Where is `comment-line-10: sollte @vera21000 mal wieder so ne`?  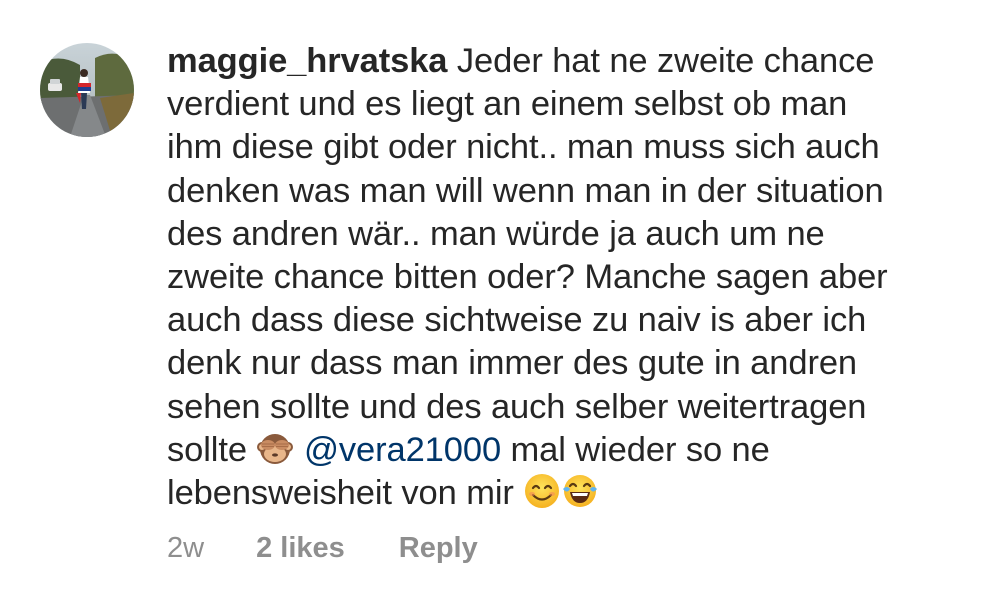
comment-line-10: sollte @vera21000 mal wieder so ne is located at coordinates (567, 450).